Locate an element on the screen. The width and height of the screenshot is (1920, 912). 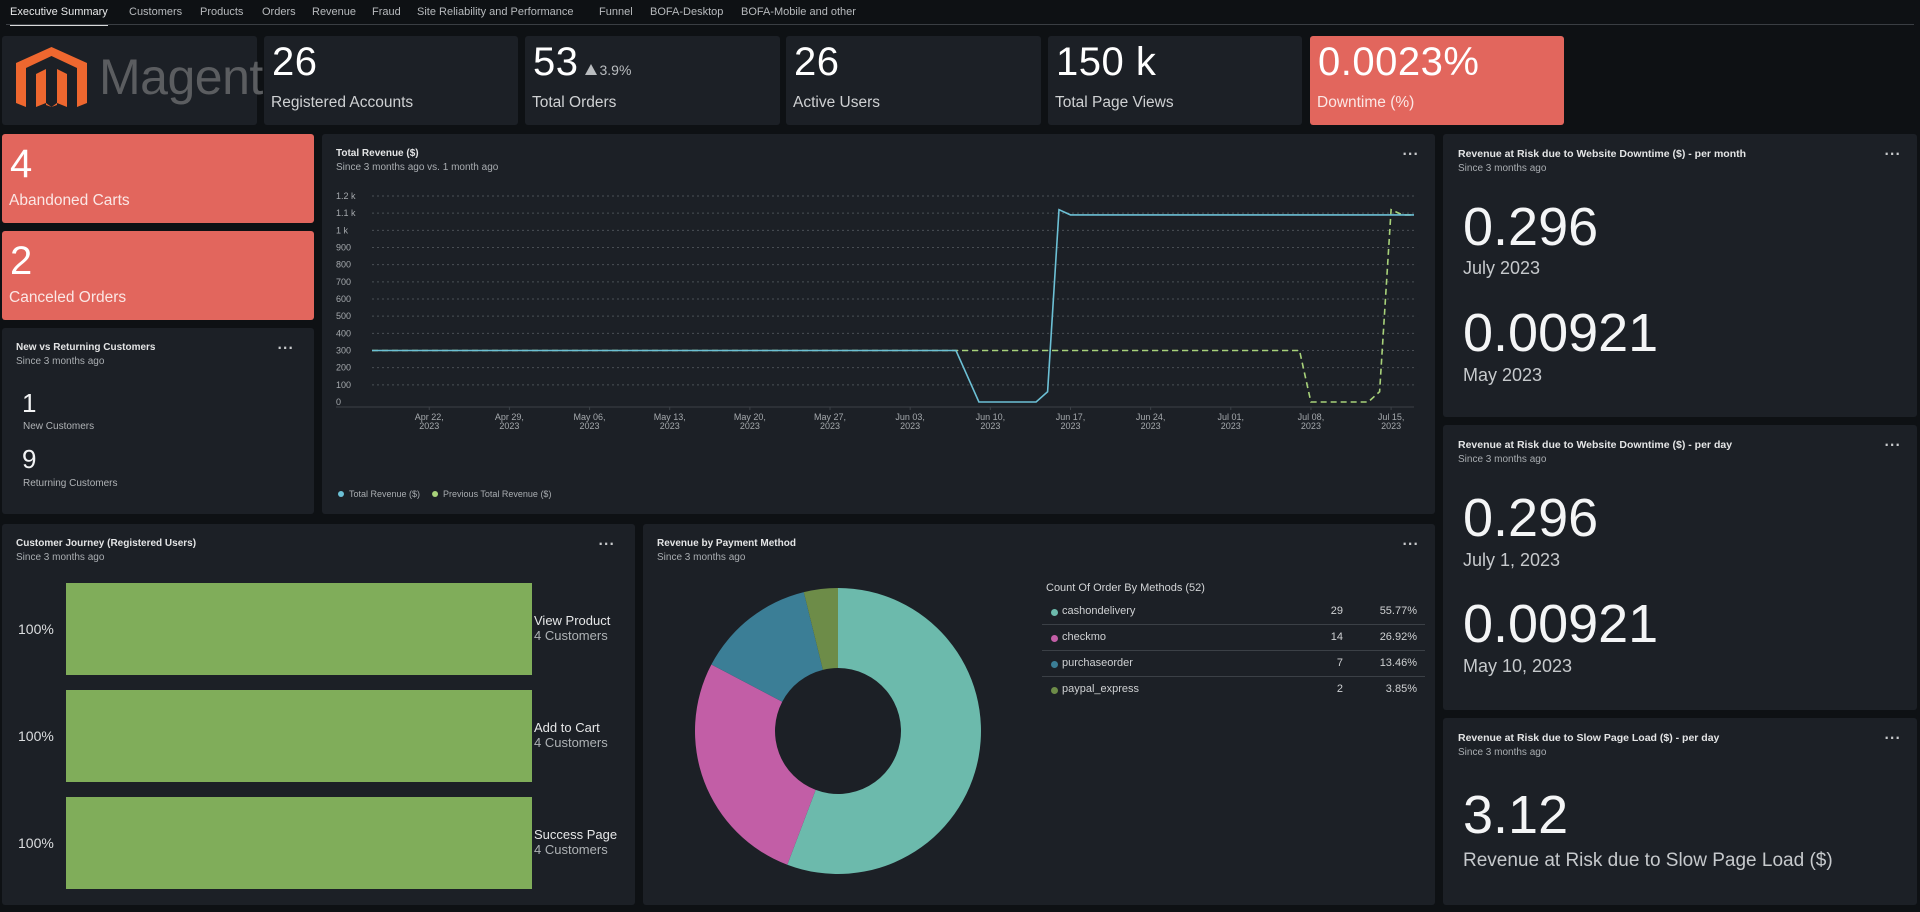
payment-donut-chart is located at coordinates (837, 731).